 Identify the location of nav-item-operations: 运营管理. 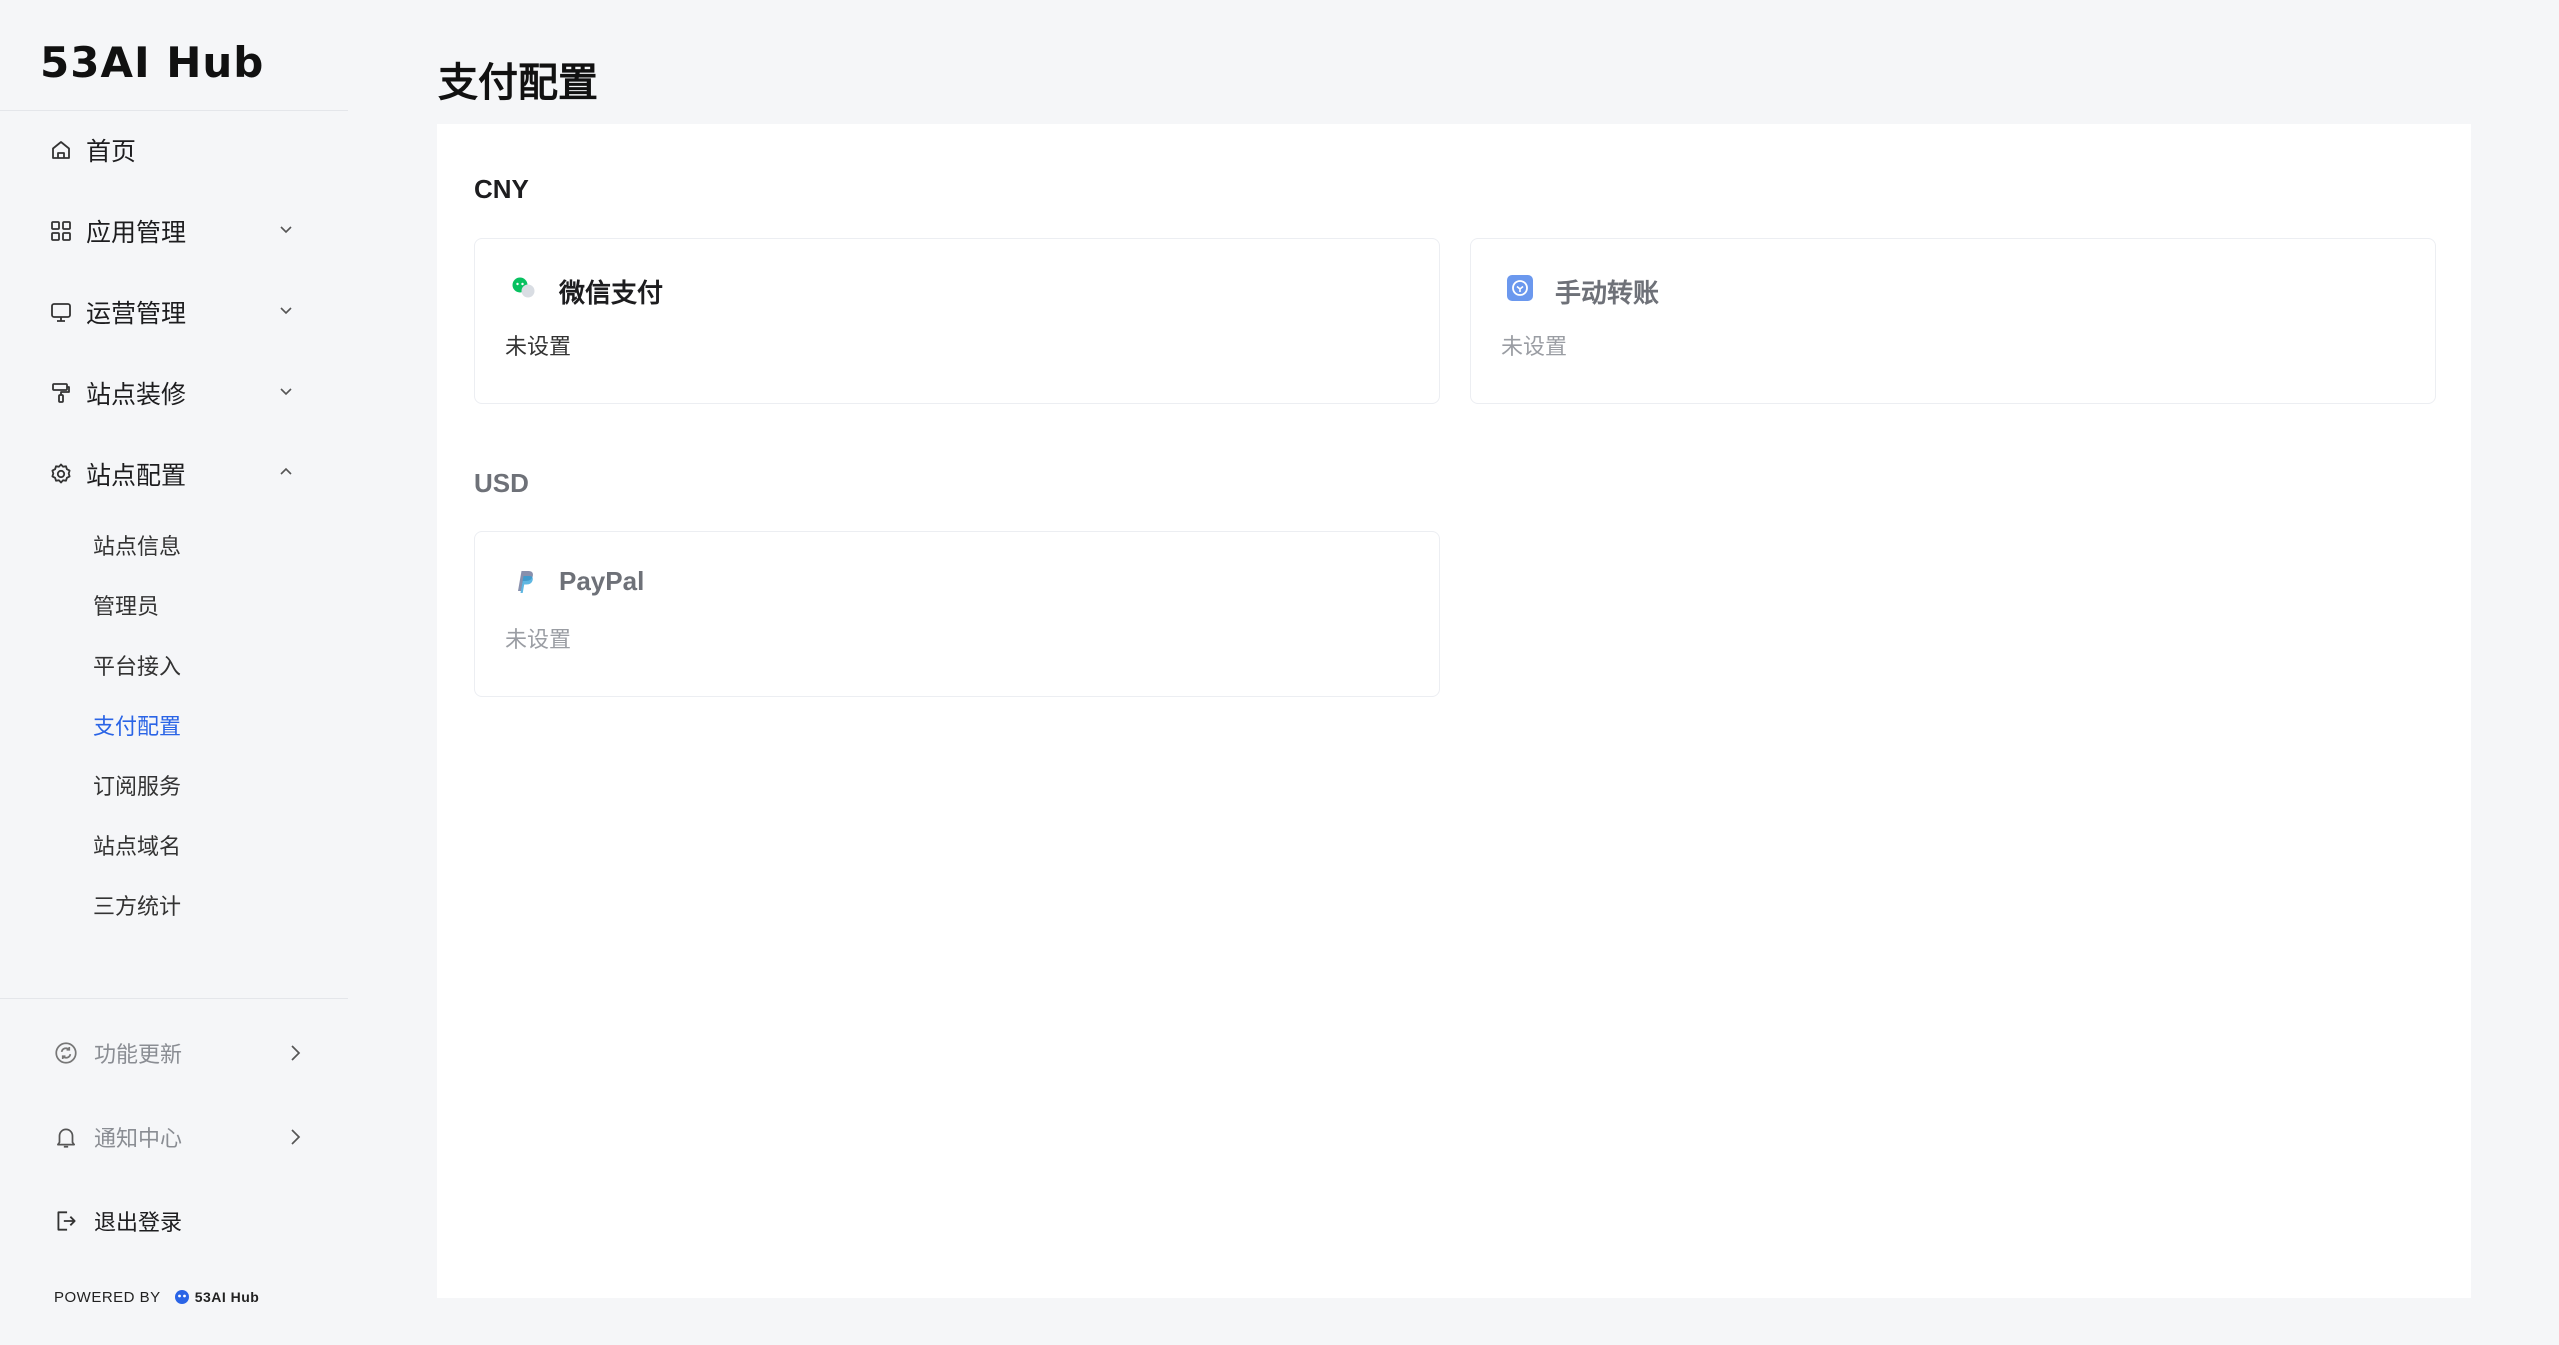
(174, 312).